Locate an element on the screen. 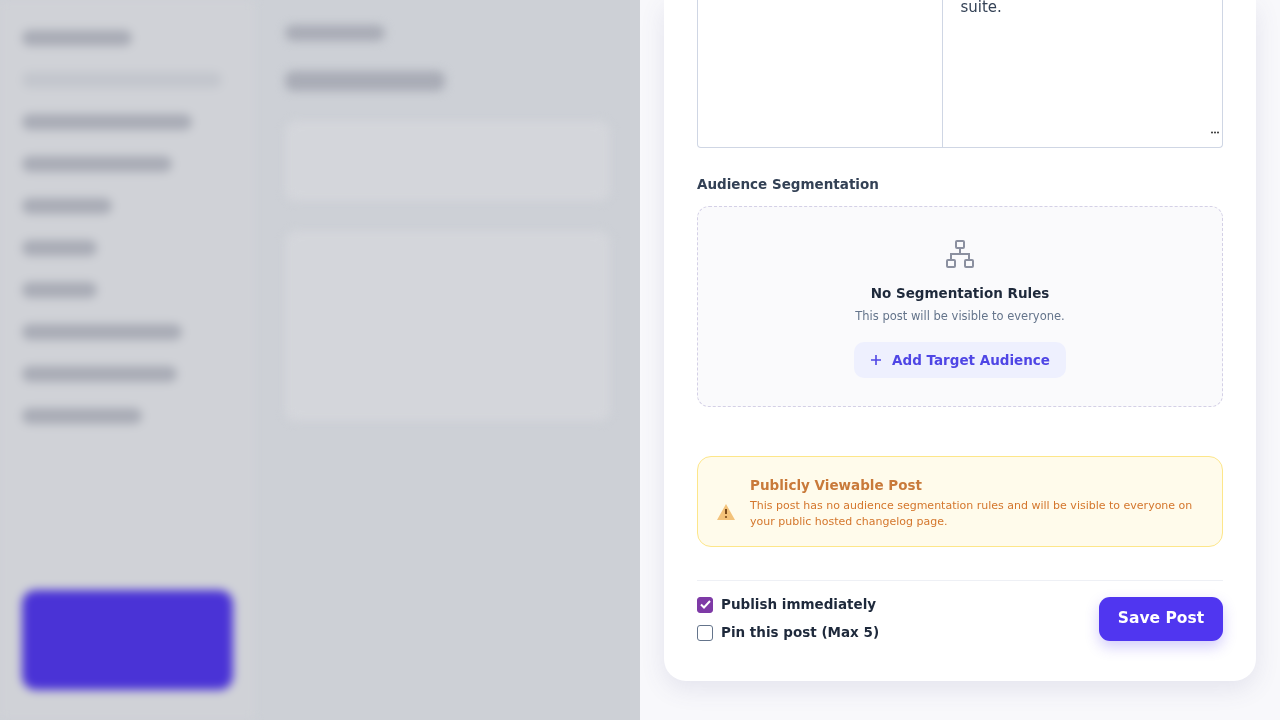 The height and width of the screenshot is (720, 1280). text-editor: suite. is located at coordinates (960, 74).